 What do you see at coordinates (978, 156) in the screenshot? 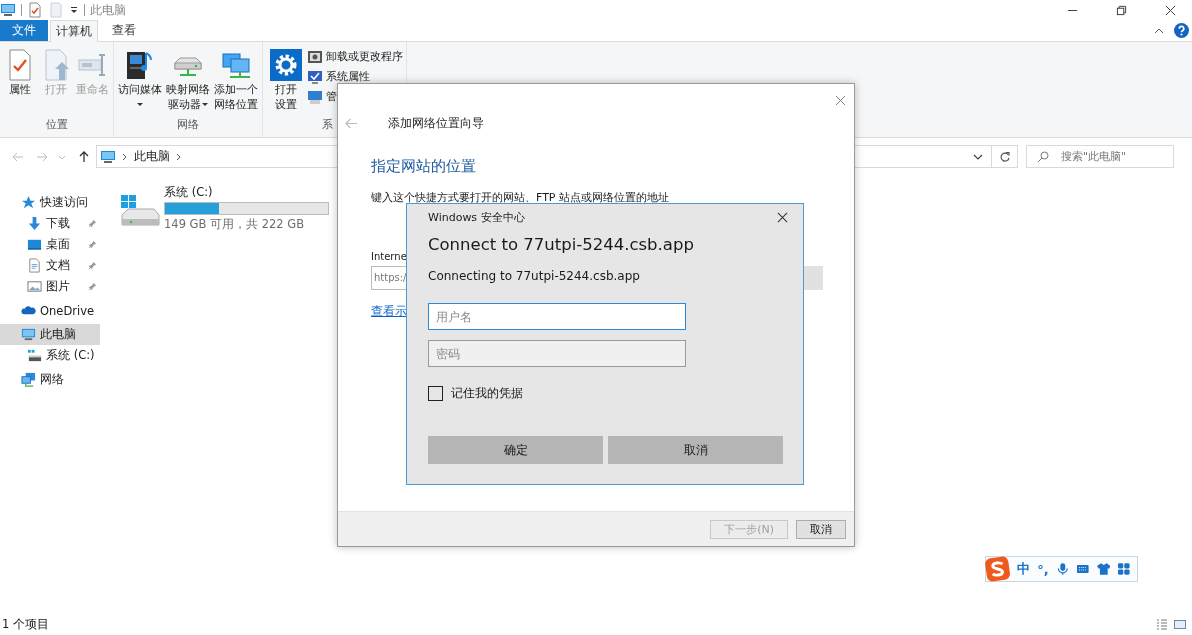
I see `chevron-down-icon` at bounding box center [978, 156].